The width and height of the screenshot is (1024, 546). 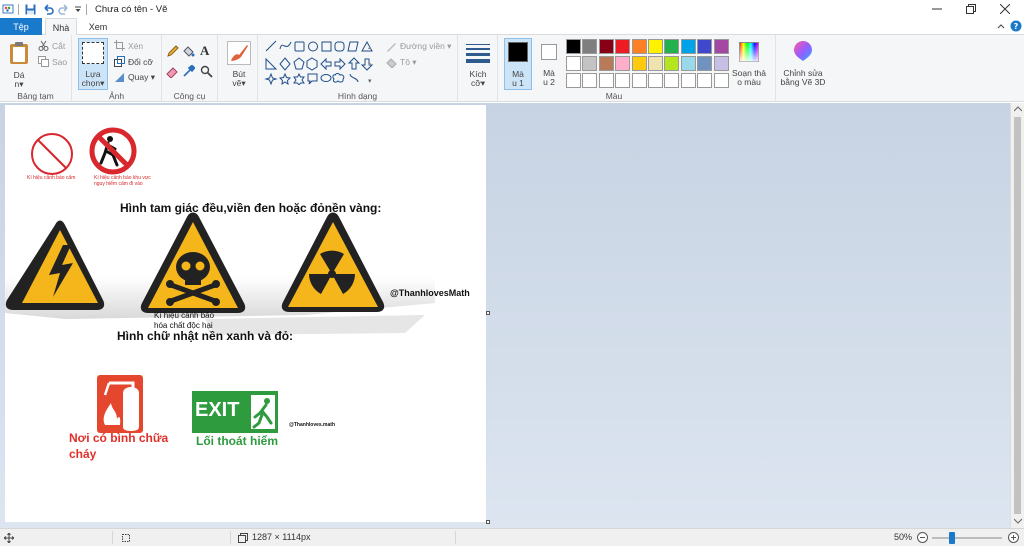 What do you see at coordinates (952, 538) in the screenshot?
I see `zoom-slider-thumb` at bounding box center [952, 538].